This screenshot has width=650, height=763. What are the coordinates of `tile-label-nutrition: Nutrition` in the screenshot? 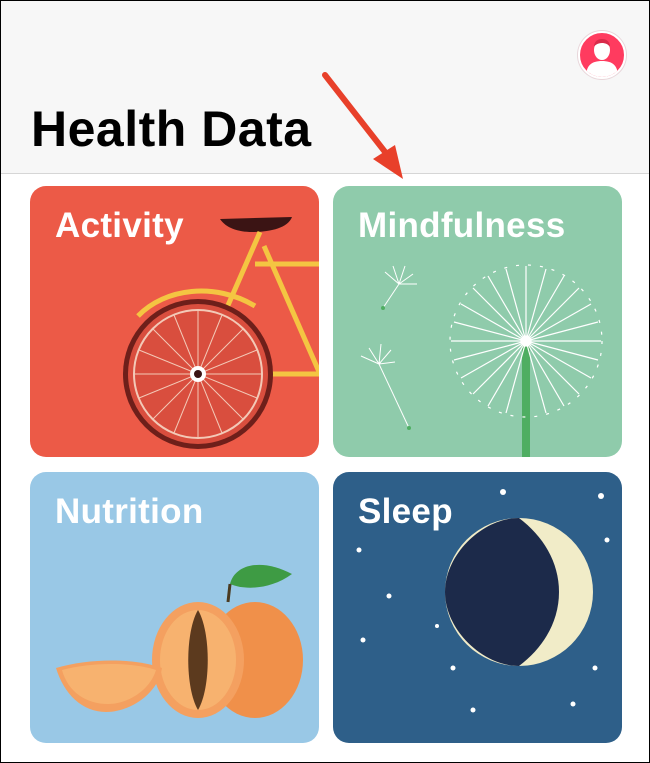 It's located at (129, 511).